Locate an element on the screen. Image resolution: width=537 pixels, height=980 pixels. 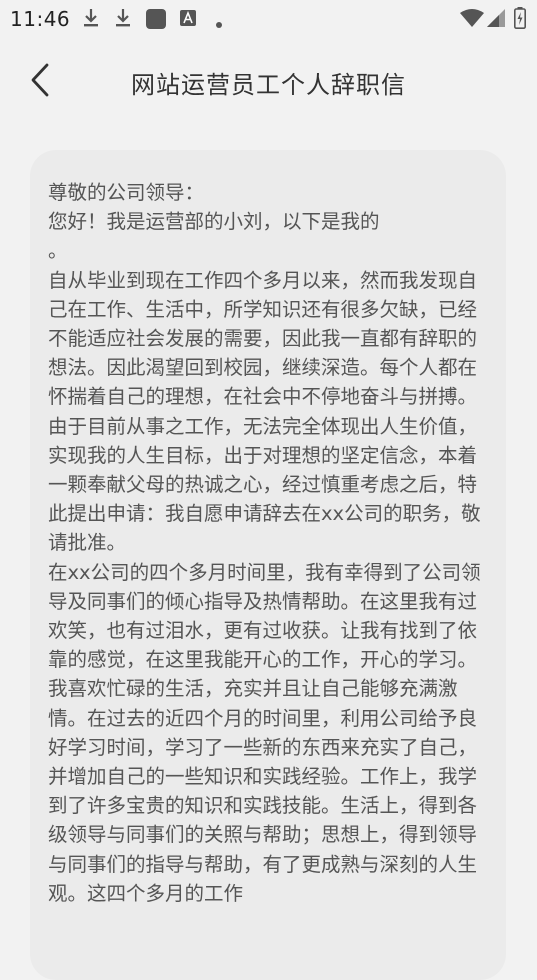
letter-greeting: 您好！我是运营部的小刘，以下是我的 is located at coordinates (214, 222).